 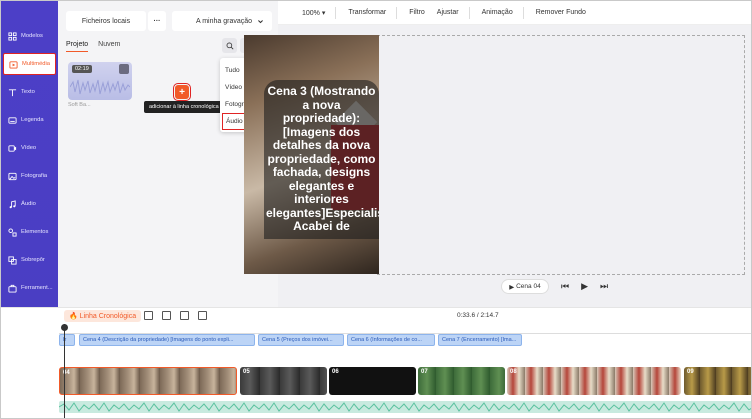 I want to click on sidebar-item-fotografia: Fotografia, so click(x=29, y=176).